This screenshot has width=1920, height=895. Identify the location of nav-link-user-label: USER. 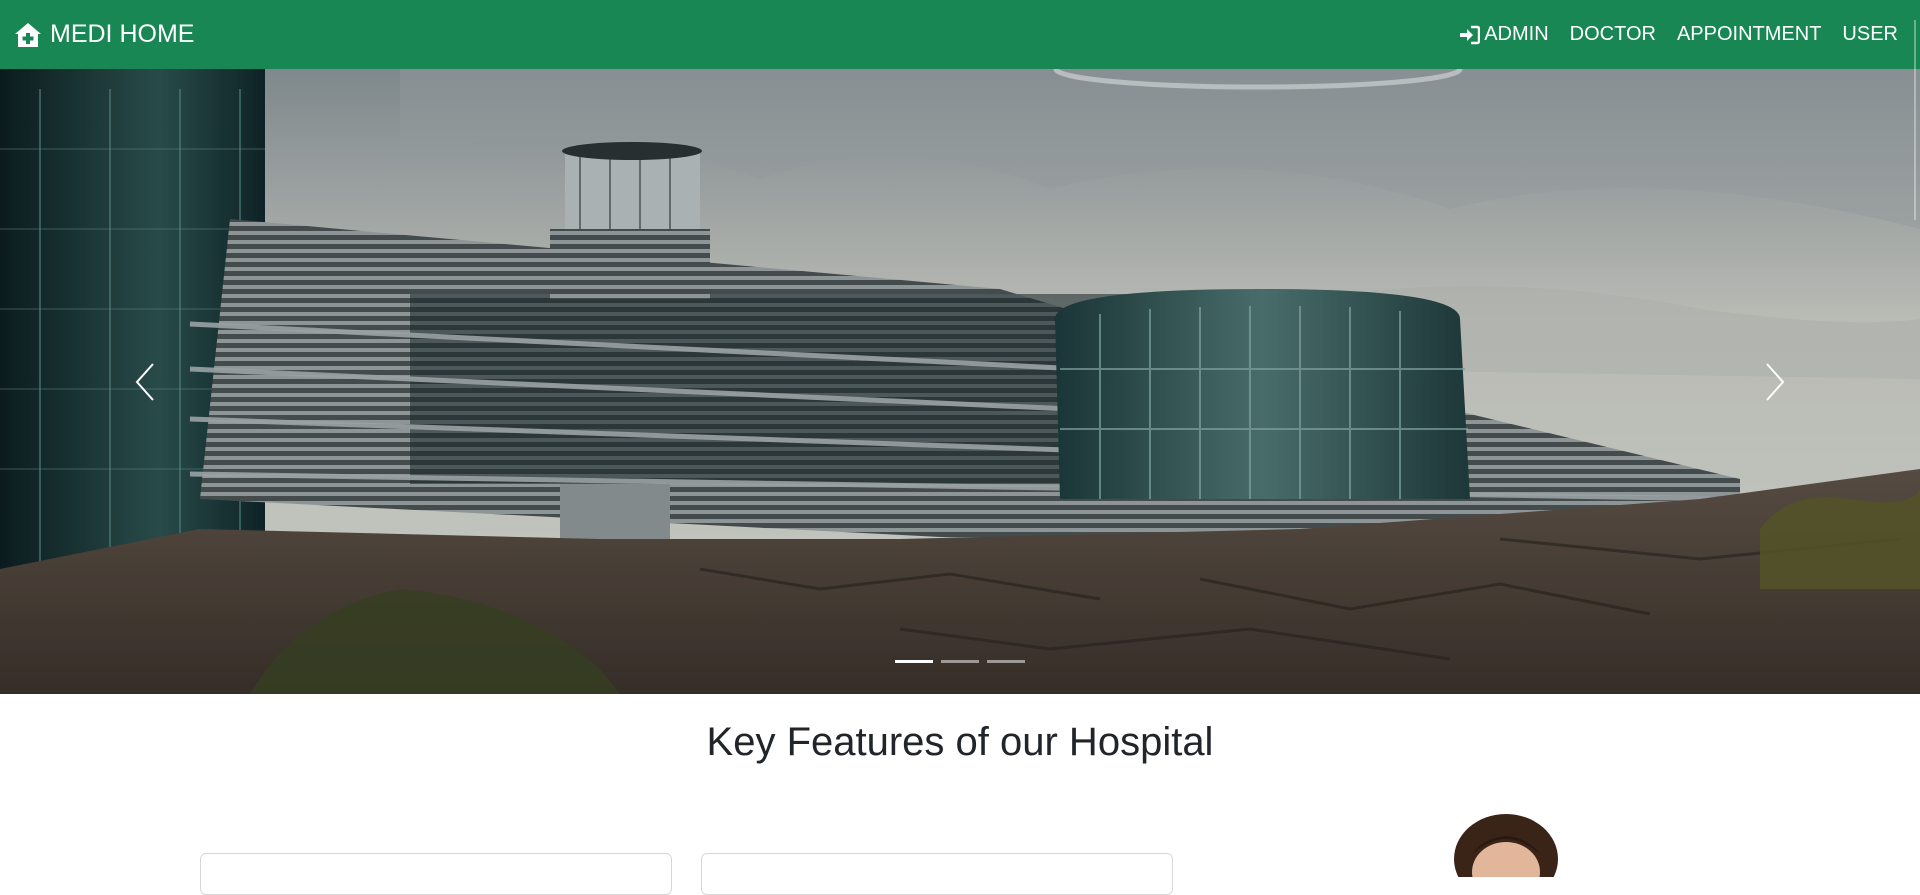
(1870, 34).